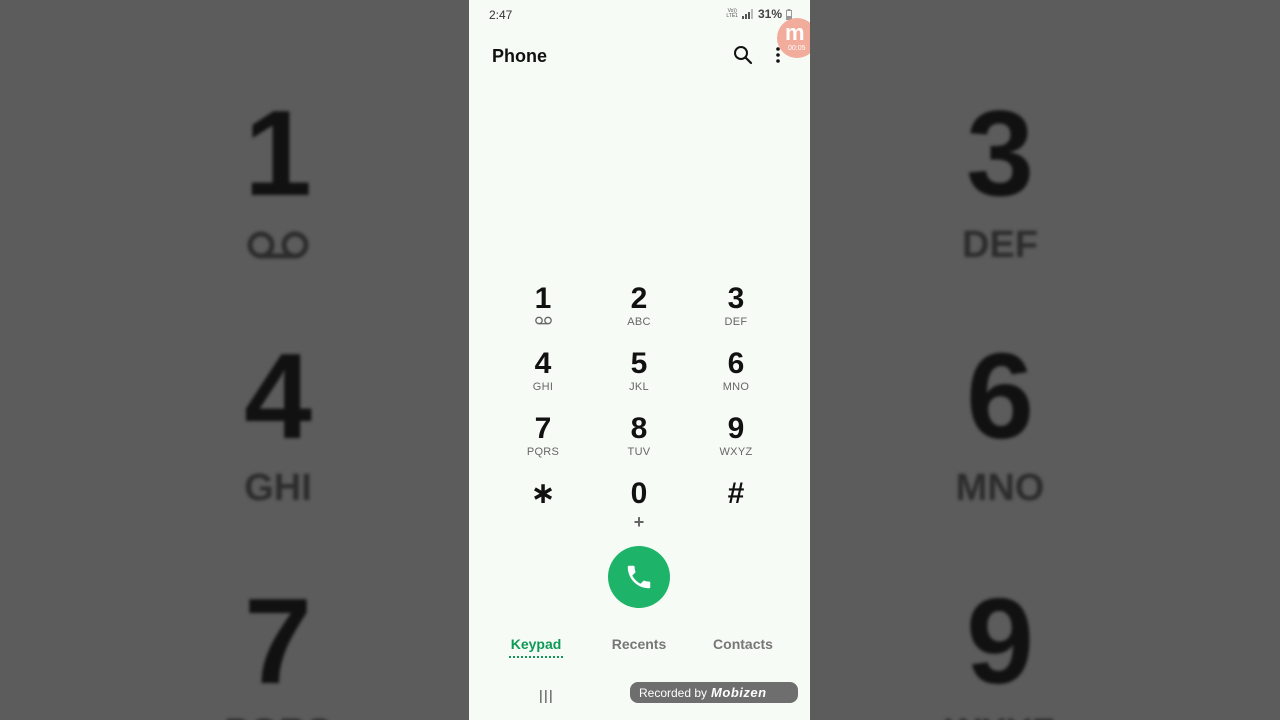 This screenshot has height=720, width=1280. Describe the element at coordinates (639, 14) in the screenshot. I see `status-bar: 2:47 Vo)) LTE1 31%` at that location.